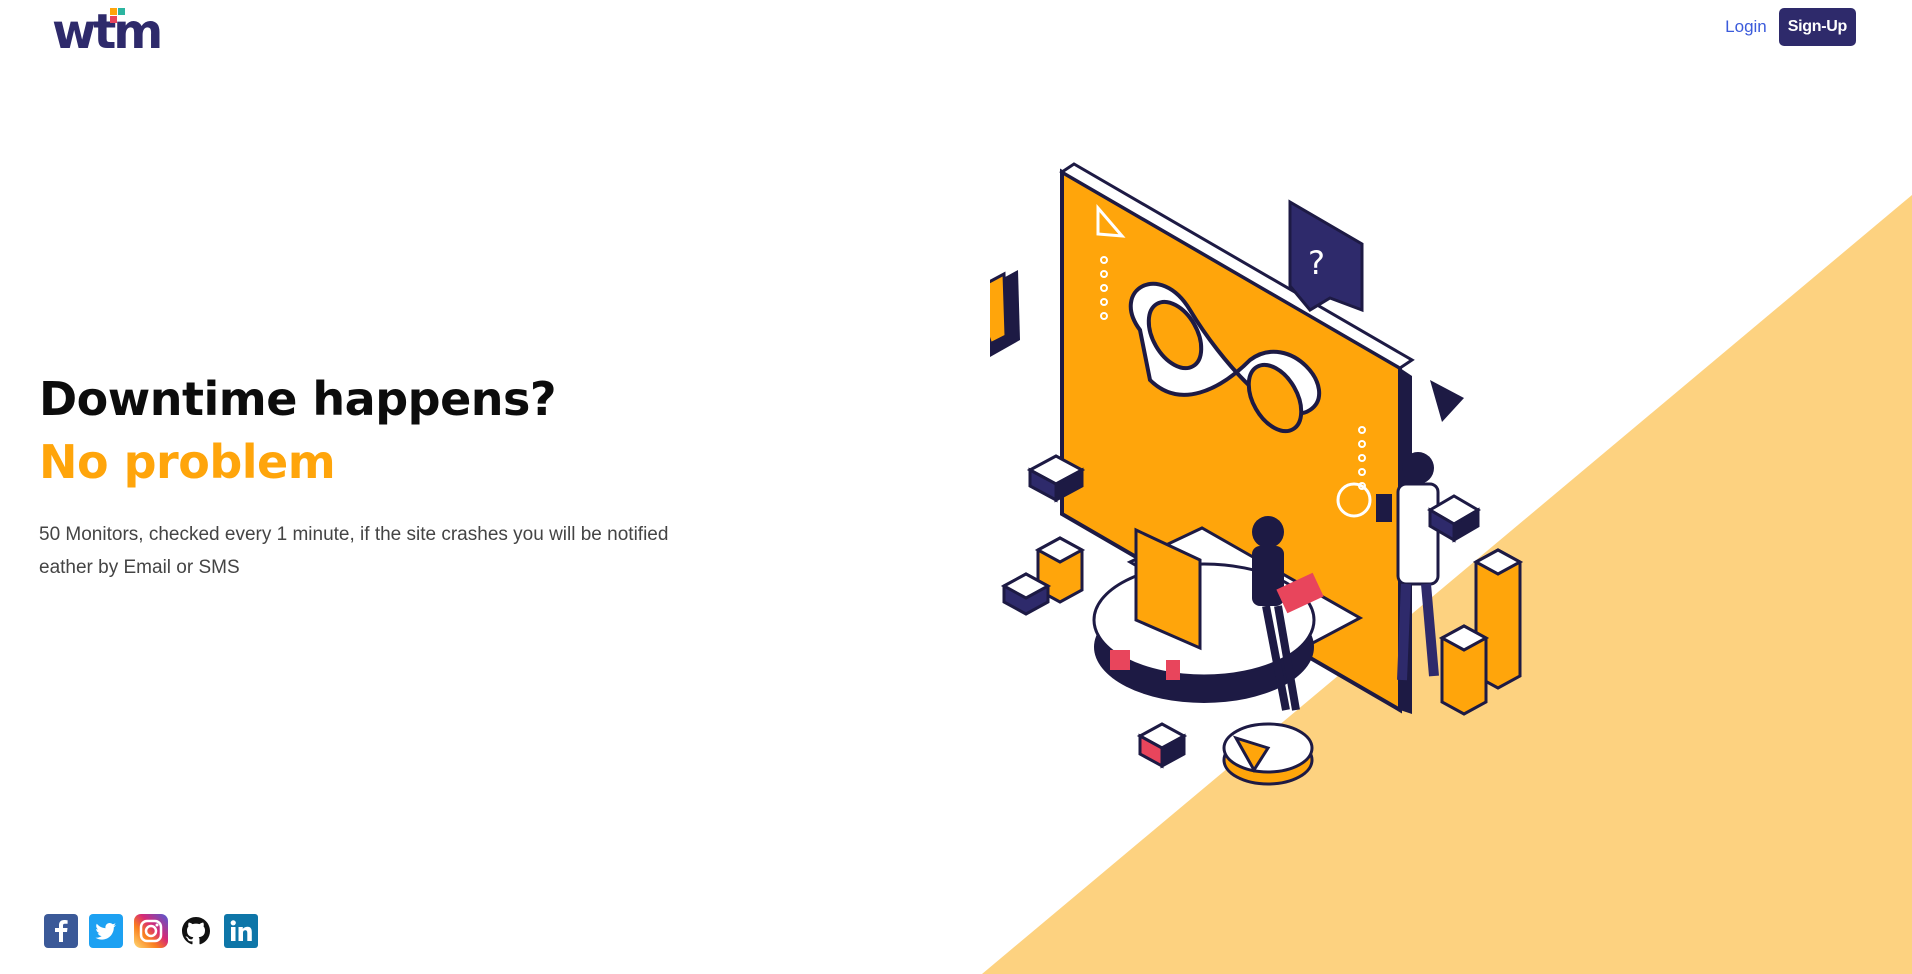 This screenshot has width=1912, height=974. Describe the element at coordinates (241, 931) in the screenshot. I see `linkedin-icon` at that location.